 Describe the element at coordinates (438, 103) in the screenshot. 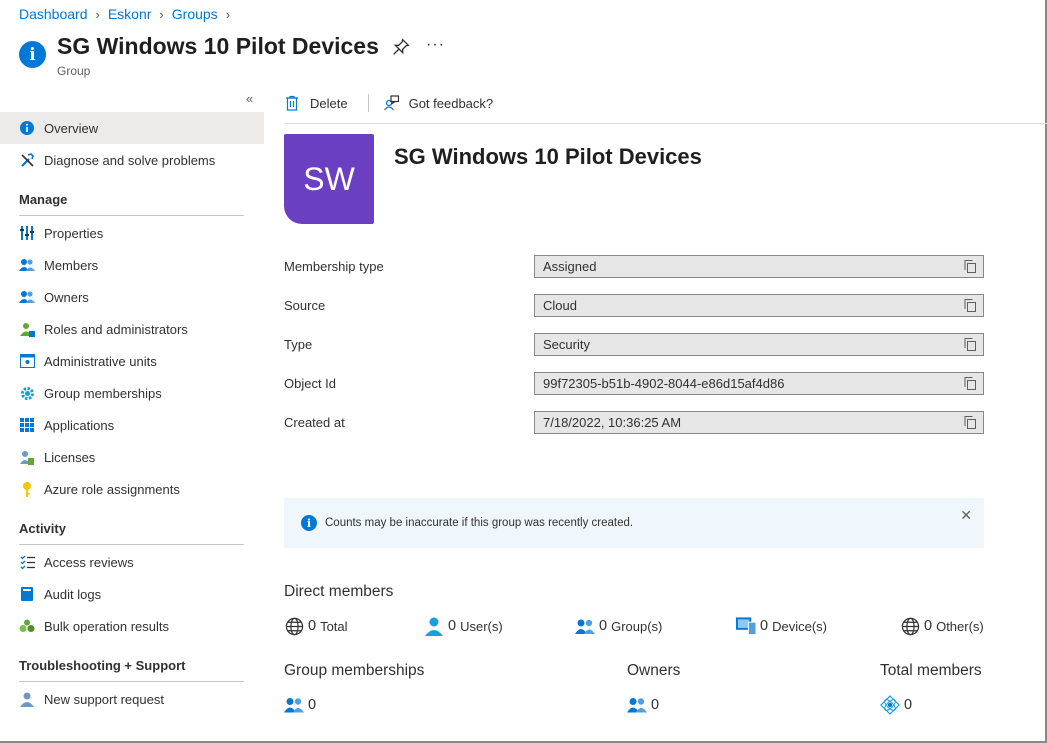

I see `feedback-button: Got feedback?` at that location.